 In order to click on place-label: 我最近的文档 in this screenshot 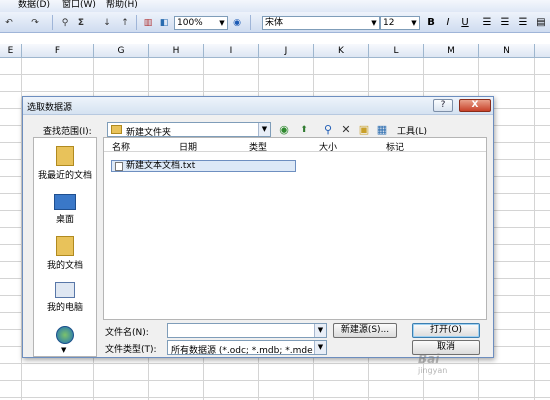, I will do `click(64, 176)`.